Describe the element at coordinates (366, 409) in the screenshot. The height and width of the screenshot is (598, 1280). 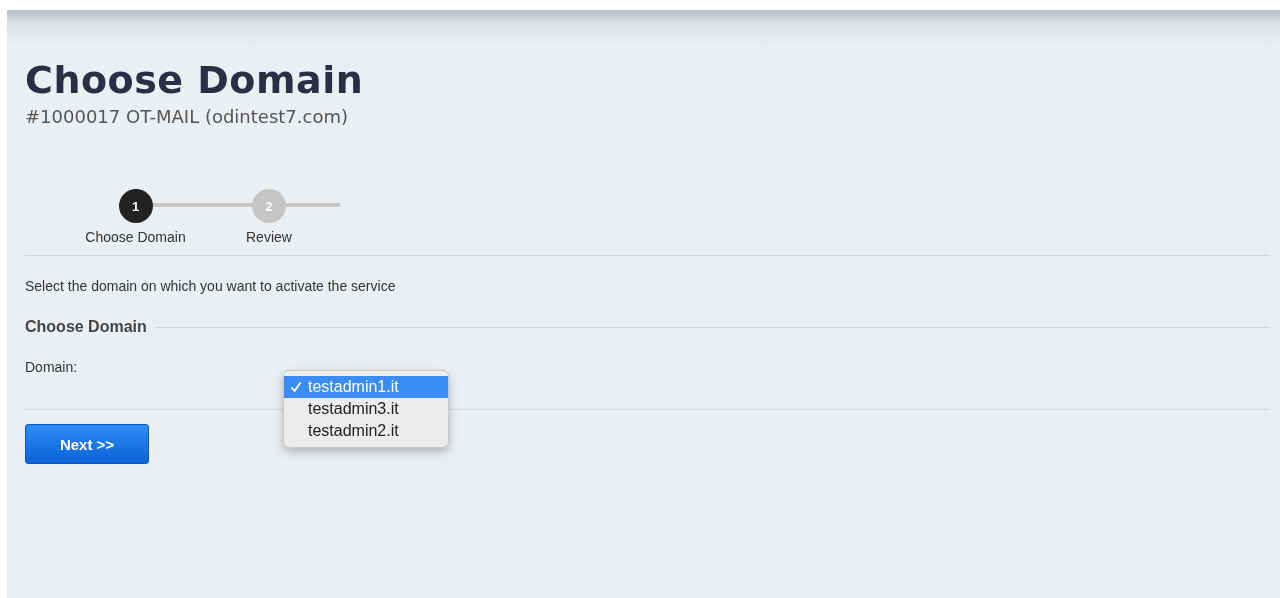
I see `dropdown-option: testadmin3.it` at that location.